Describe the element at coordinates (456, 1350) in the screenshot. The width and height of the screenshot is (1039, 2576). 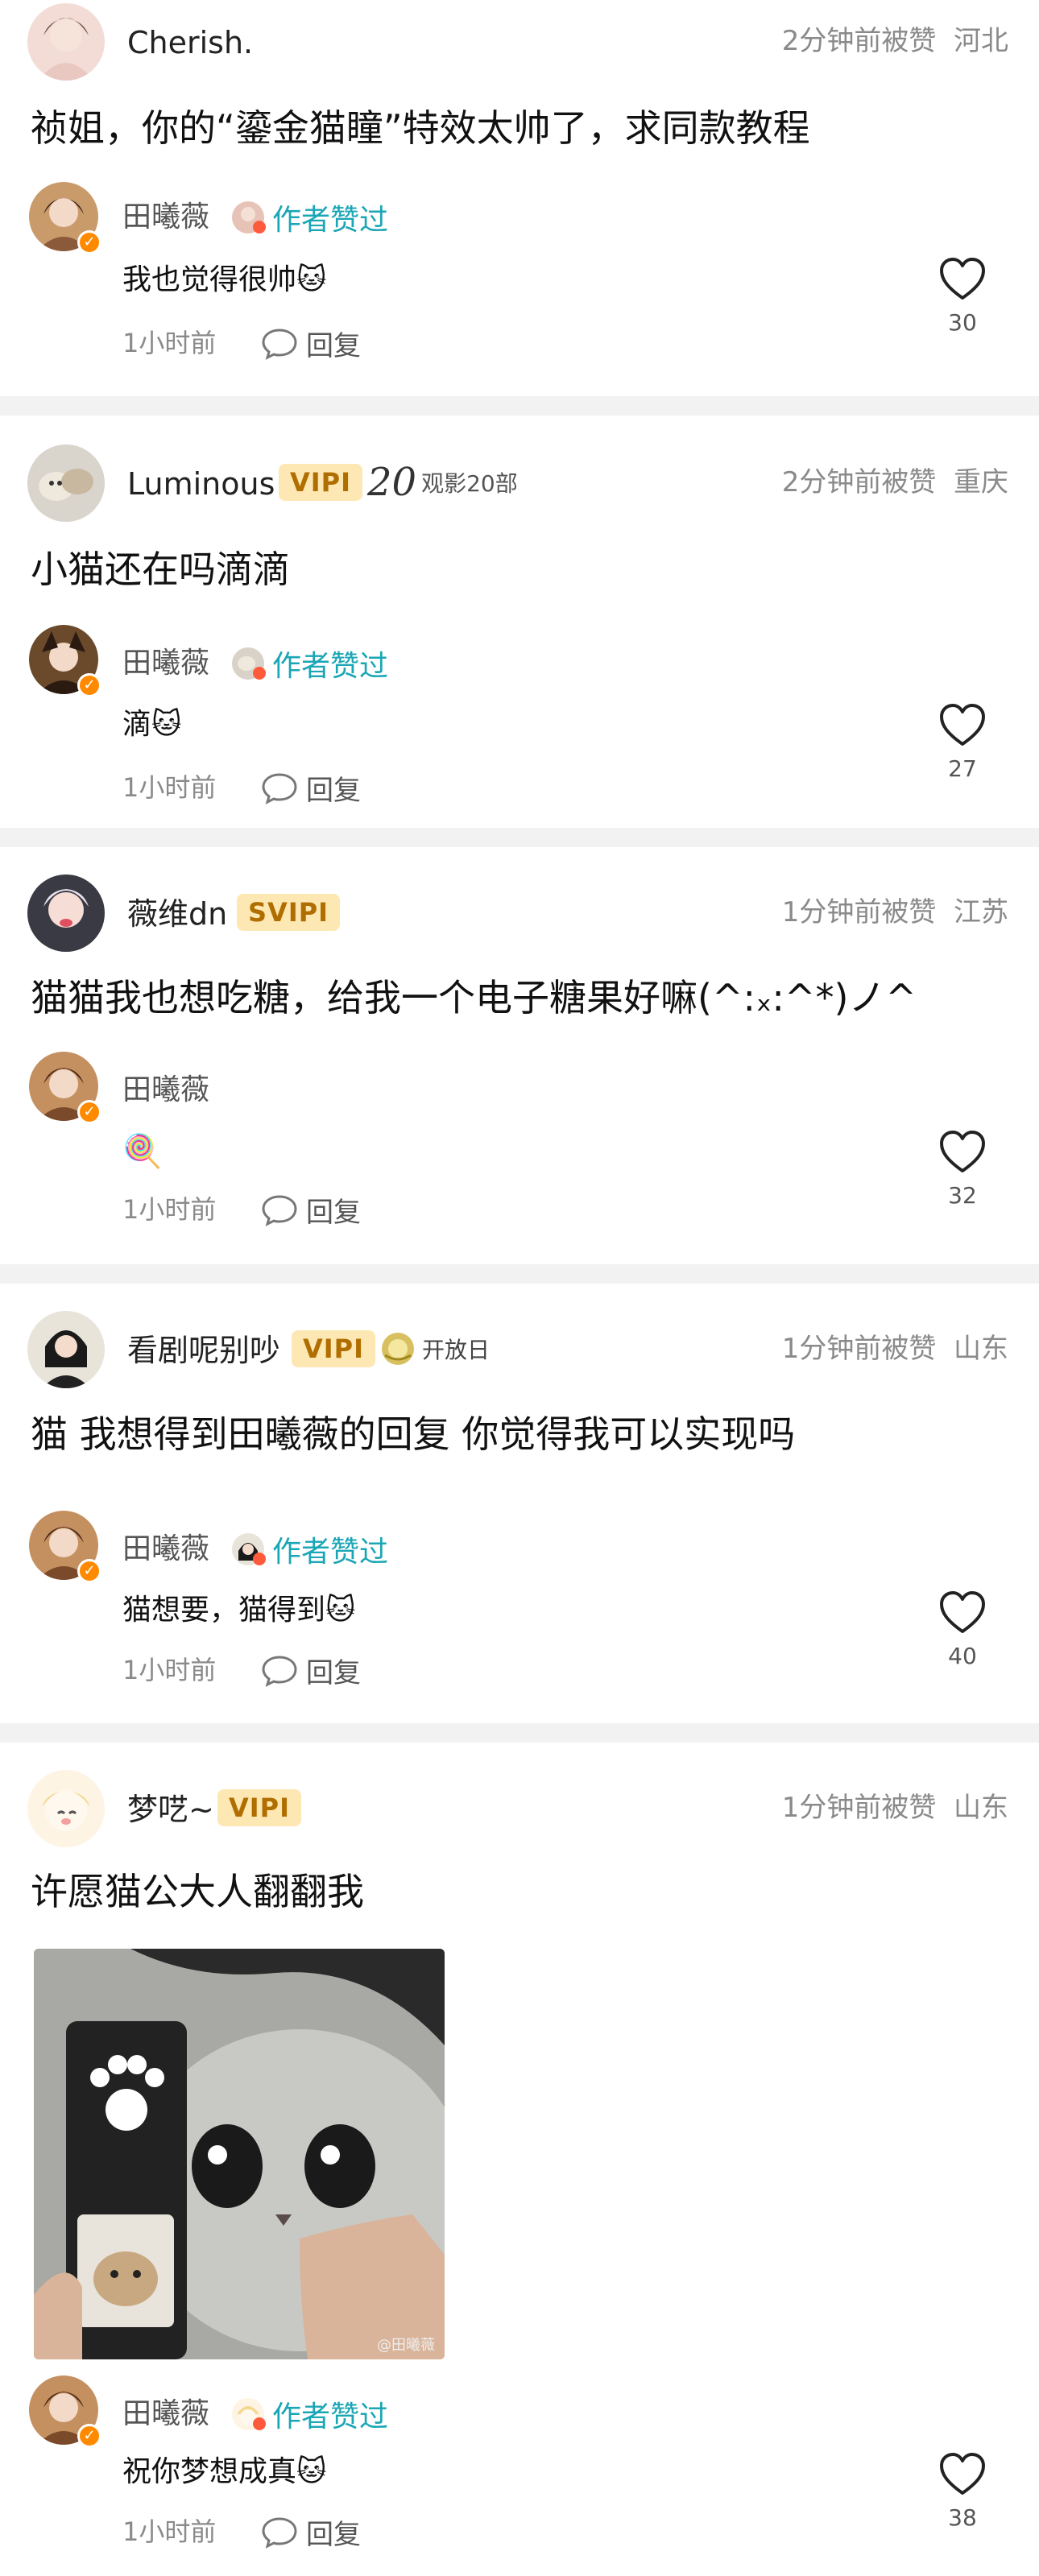
I see `open-day-label: 开放日` at that location.